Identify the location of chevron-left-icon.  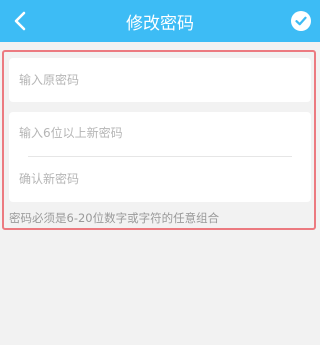
(20, 21).